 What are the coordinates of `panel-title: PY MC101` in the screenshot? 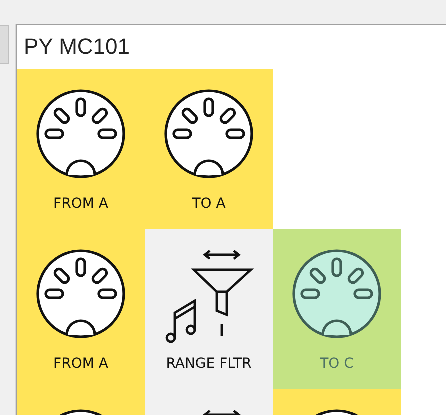 It's located at (77, 47).